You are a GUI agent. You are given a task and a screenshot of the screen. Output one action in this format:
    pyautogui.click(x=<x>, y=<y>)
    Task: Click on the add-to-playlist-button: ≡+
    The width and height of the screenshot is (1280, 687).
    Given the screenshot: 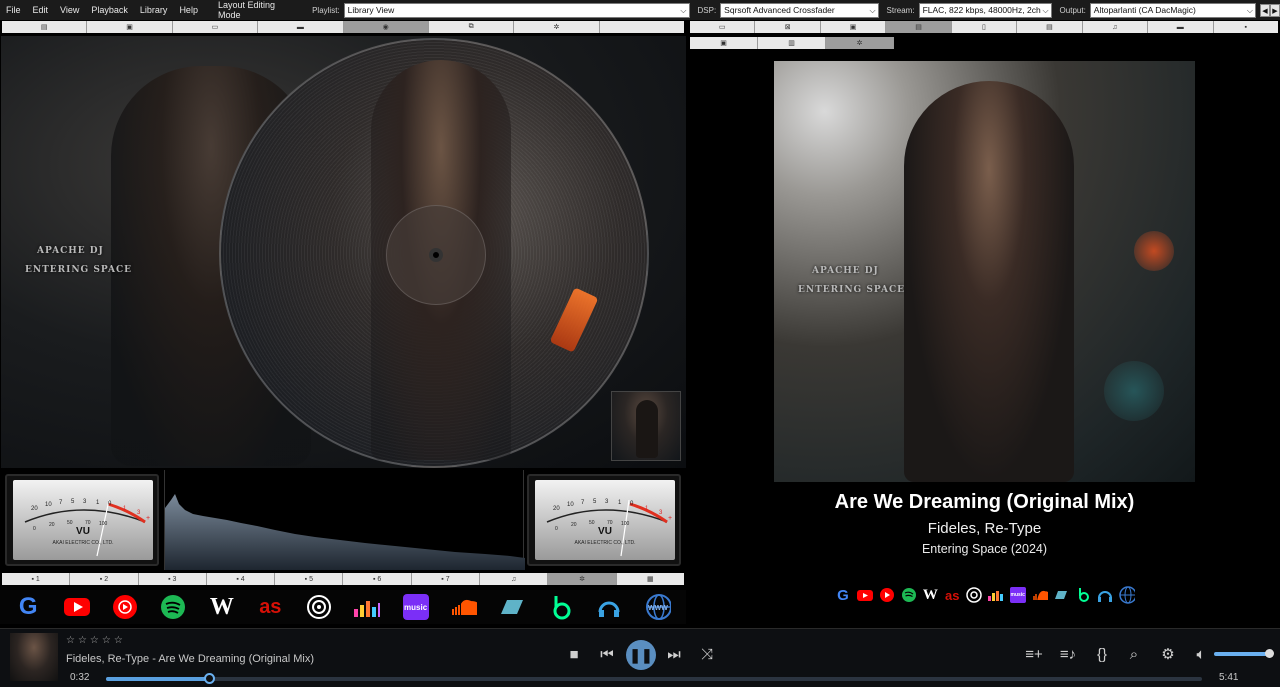 What is the action you would take?
    pyautogui.click(x=1034, y=655)
    